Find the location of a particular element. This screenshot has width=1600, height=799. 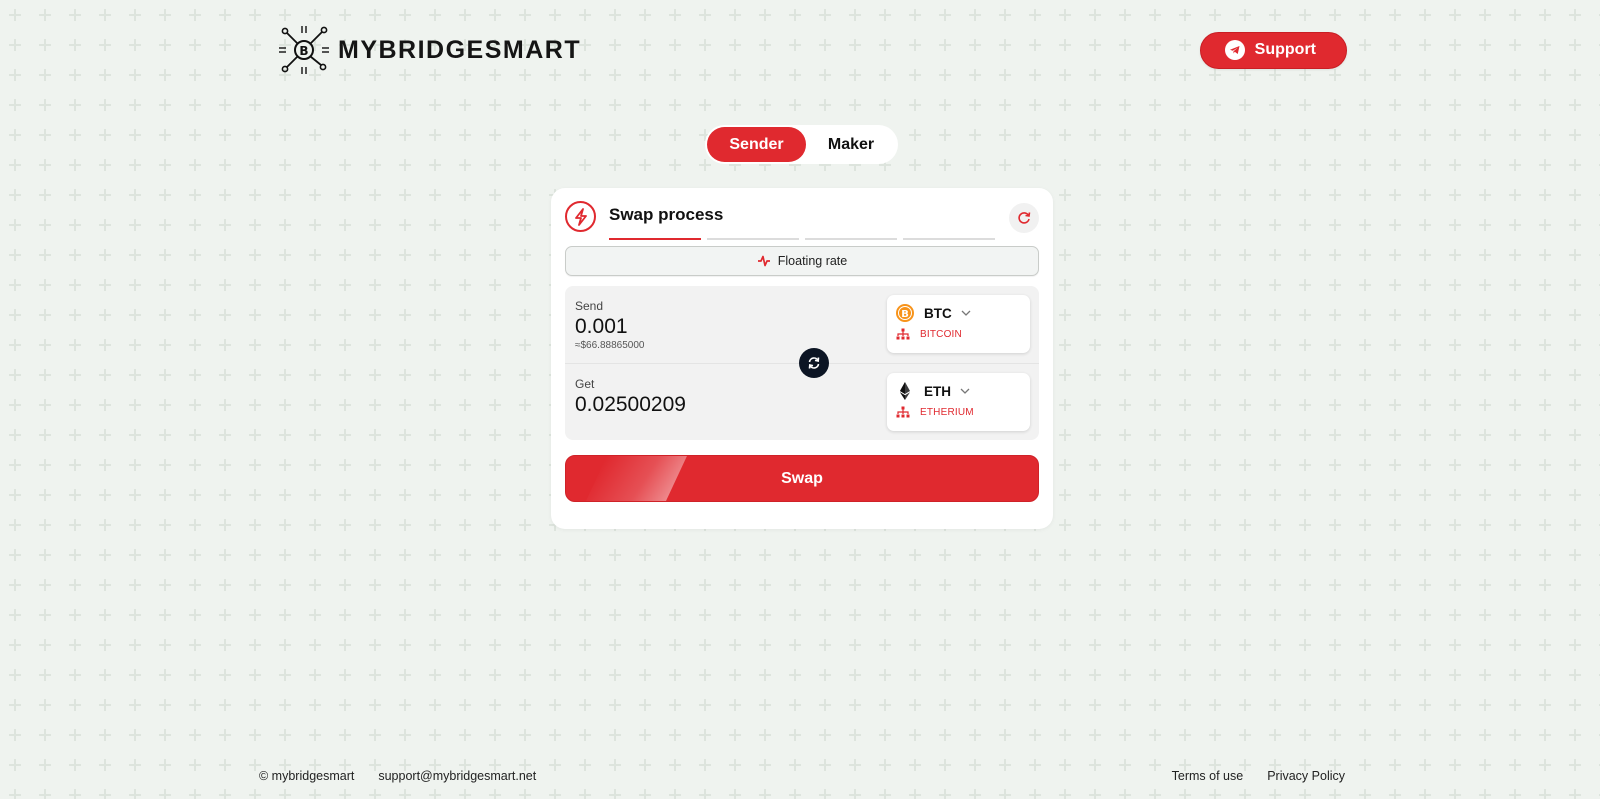

exchange-panel: Send ≈$66.88865000 B BTC is located at coordinates (802, 363).